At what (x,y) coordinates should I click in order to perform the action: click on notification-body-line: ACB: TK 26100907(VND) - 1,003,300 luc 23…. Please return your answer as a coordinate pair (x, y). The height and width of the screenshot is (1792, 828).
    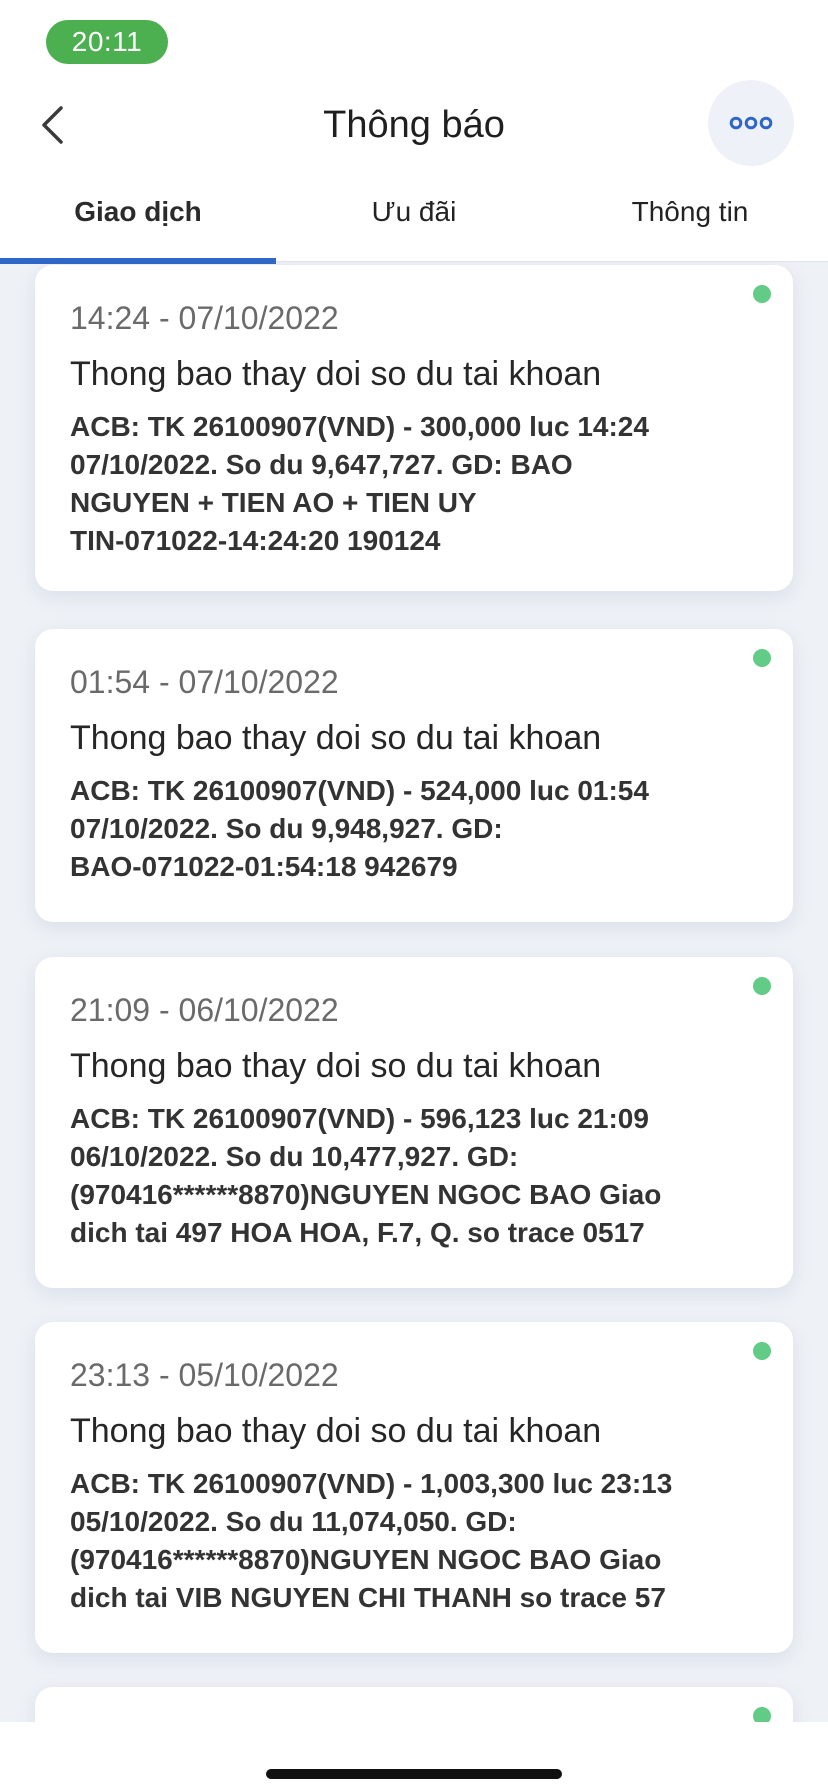
    Looking at the image, I should click on (371, 1483).